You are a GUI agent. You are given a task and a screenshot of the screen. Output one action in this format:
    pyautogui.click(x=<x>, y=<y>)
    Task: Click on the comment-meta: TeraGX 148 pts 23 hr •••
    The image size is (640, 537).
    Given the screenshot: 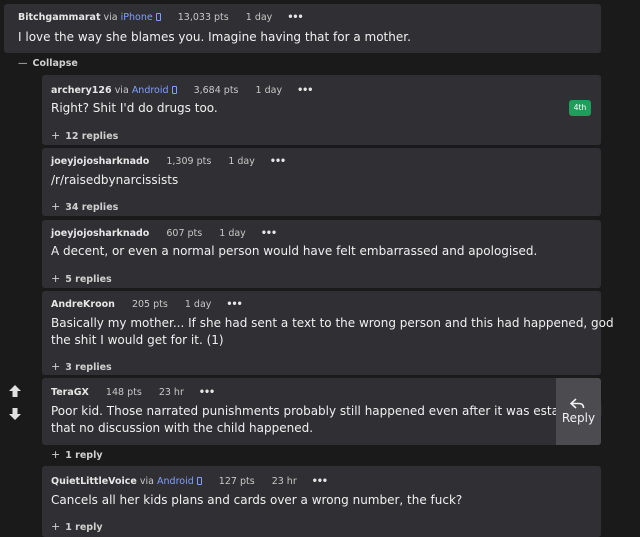 What is the action you would take?
    pyautogui.click(x=133, y=392)
    